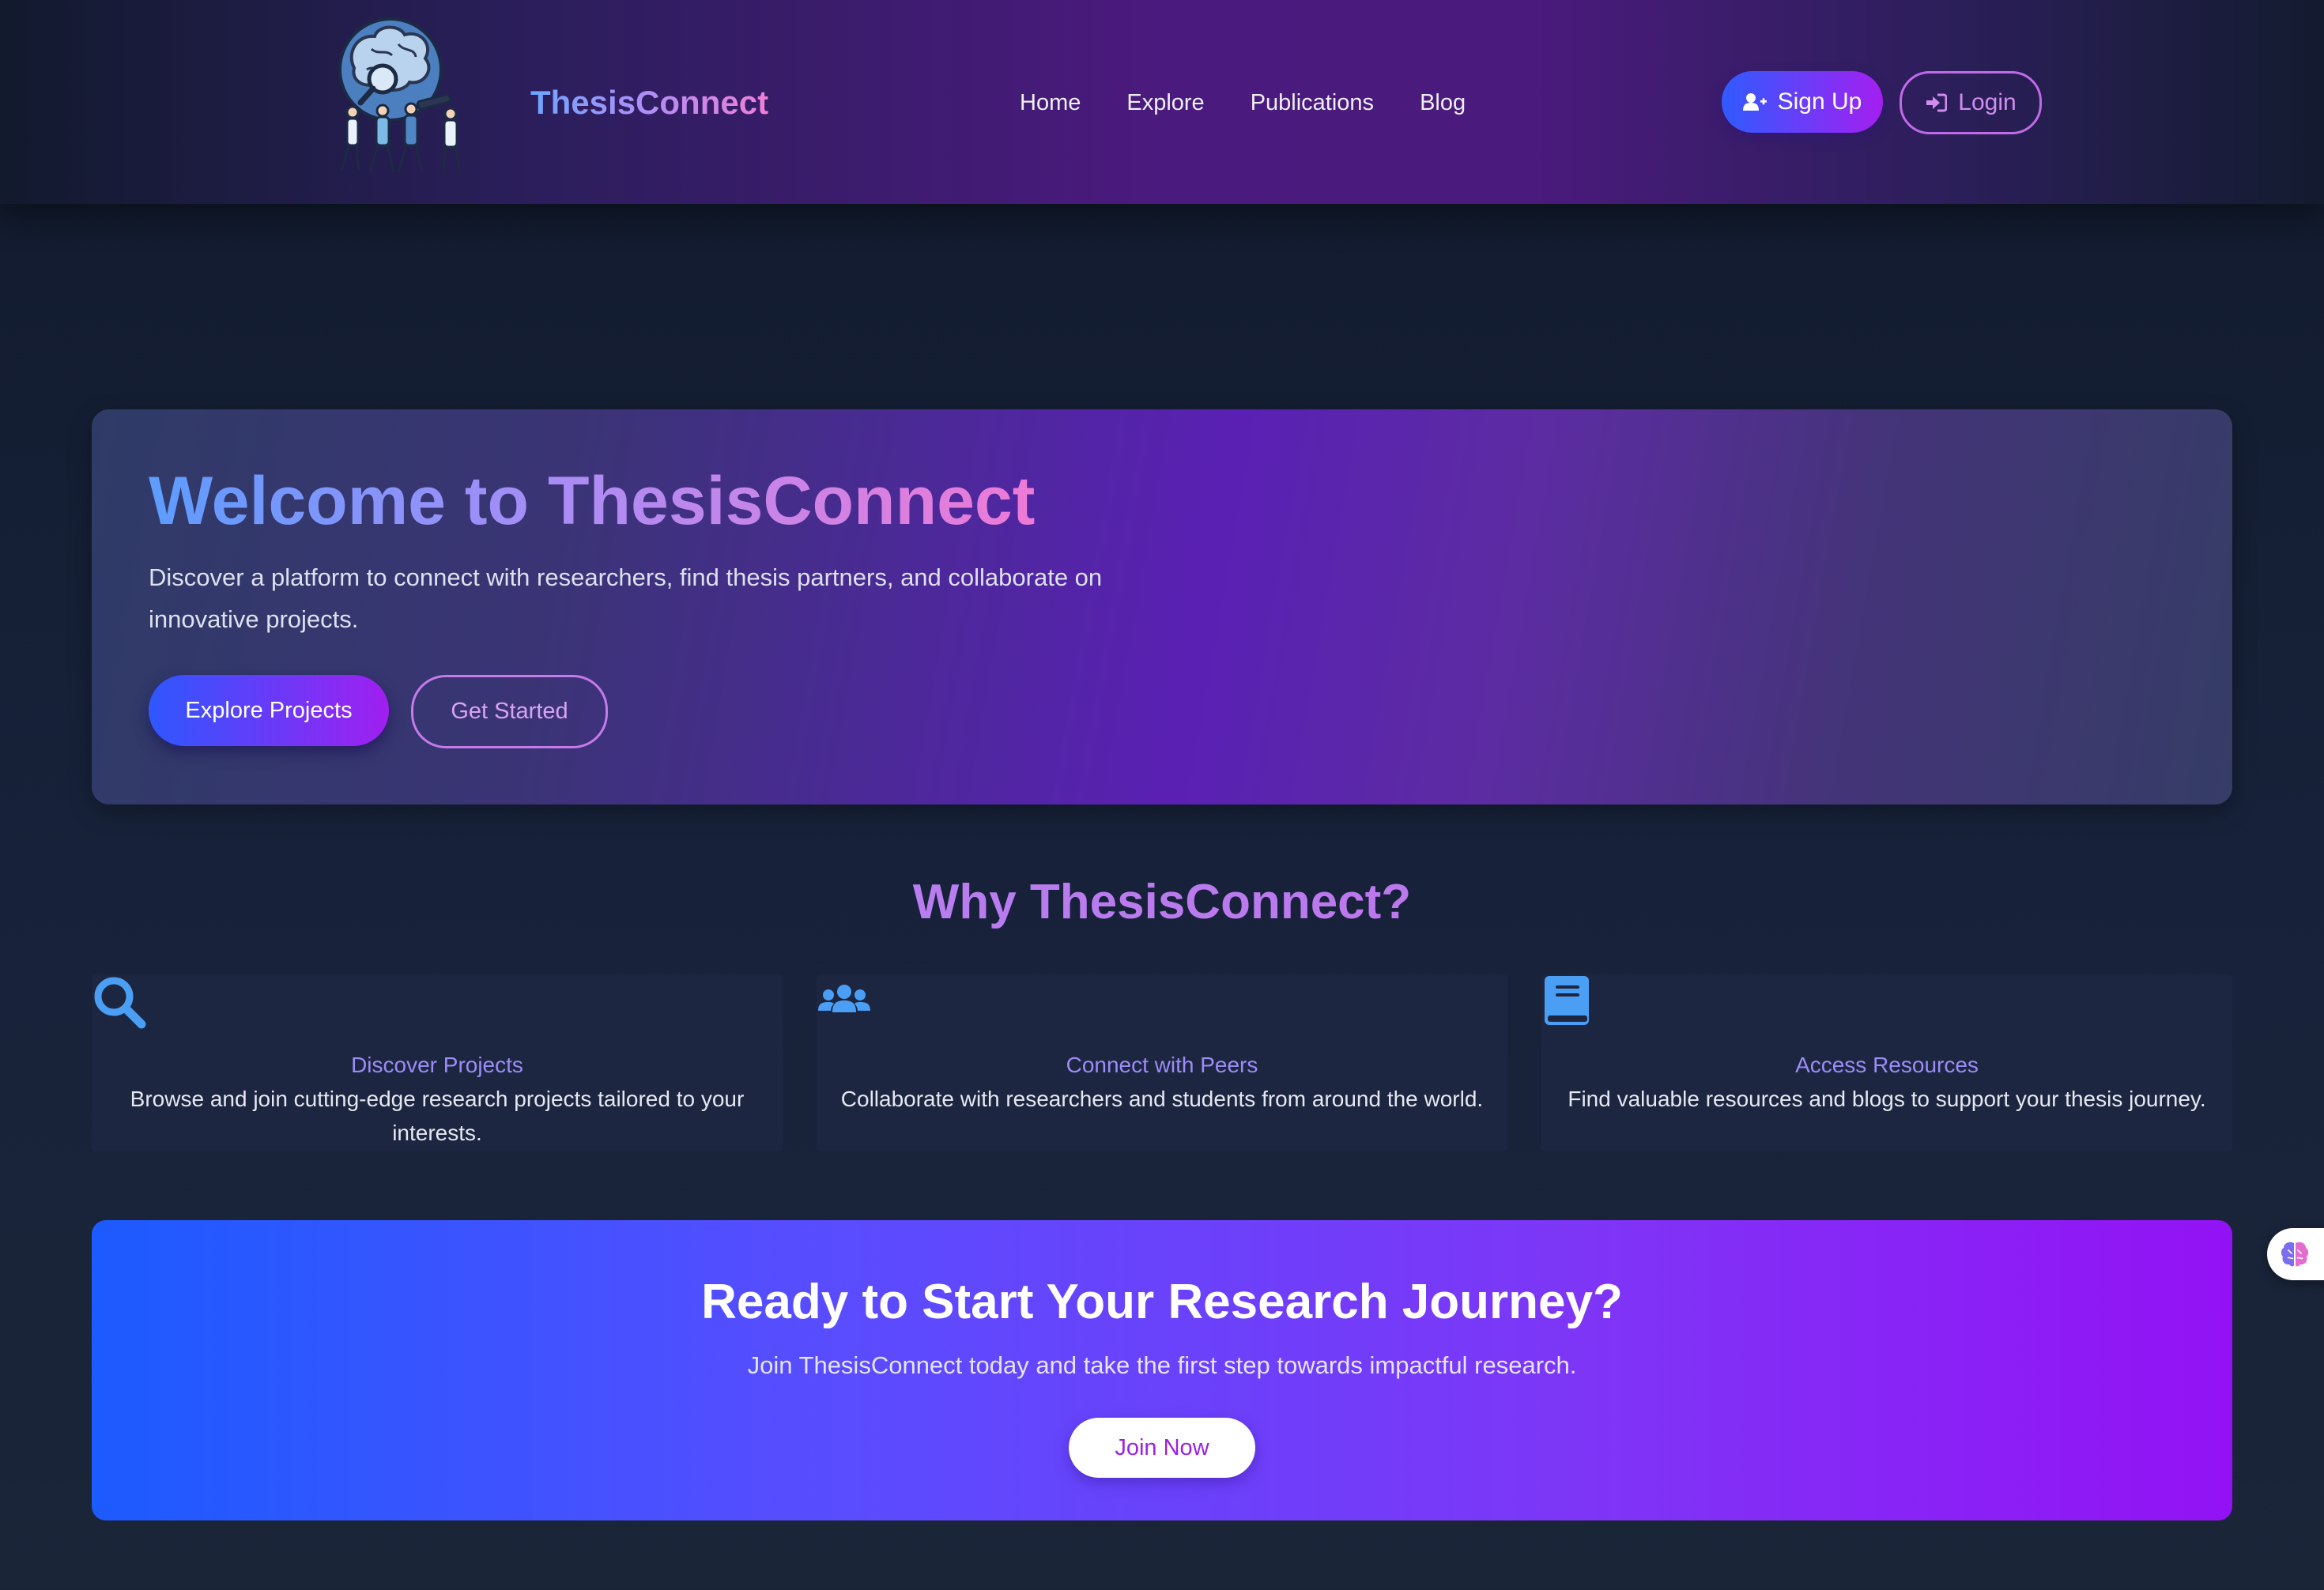 Image resolution: width=2324 pixels, height=1590 pixels. I want to click on nav-publications: Publications, so click(1312, 103).